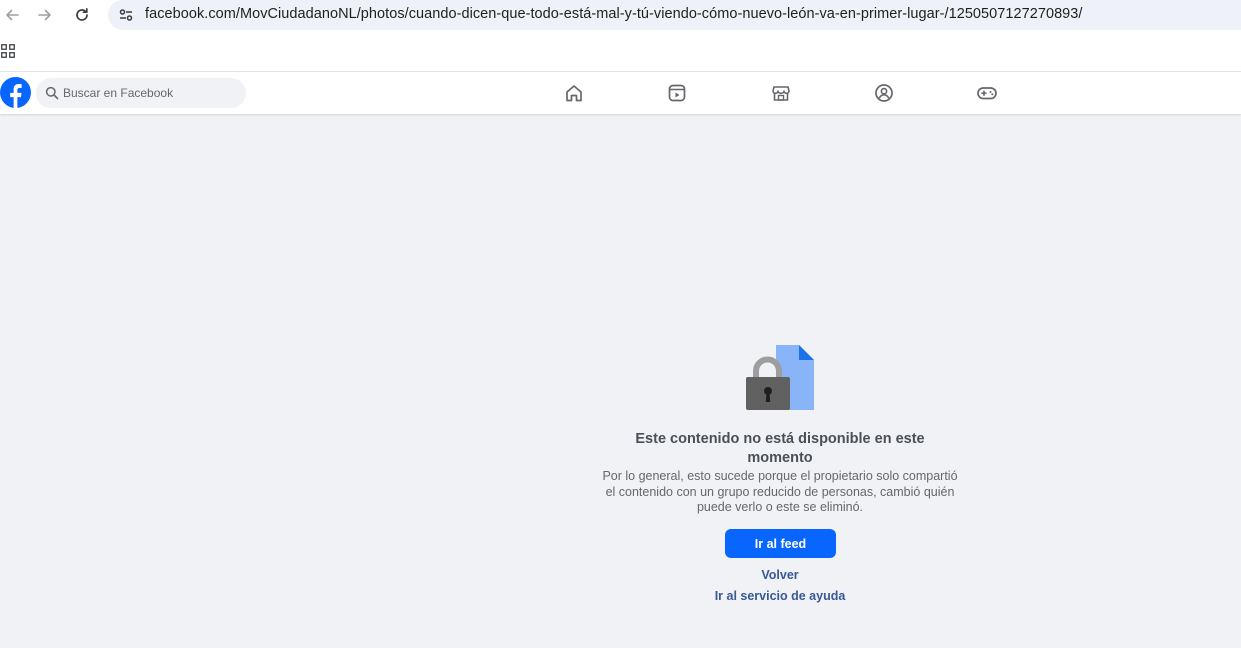 The image size is (1241, 648). I want to click on tab-home, so click(574, 93).